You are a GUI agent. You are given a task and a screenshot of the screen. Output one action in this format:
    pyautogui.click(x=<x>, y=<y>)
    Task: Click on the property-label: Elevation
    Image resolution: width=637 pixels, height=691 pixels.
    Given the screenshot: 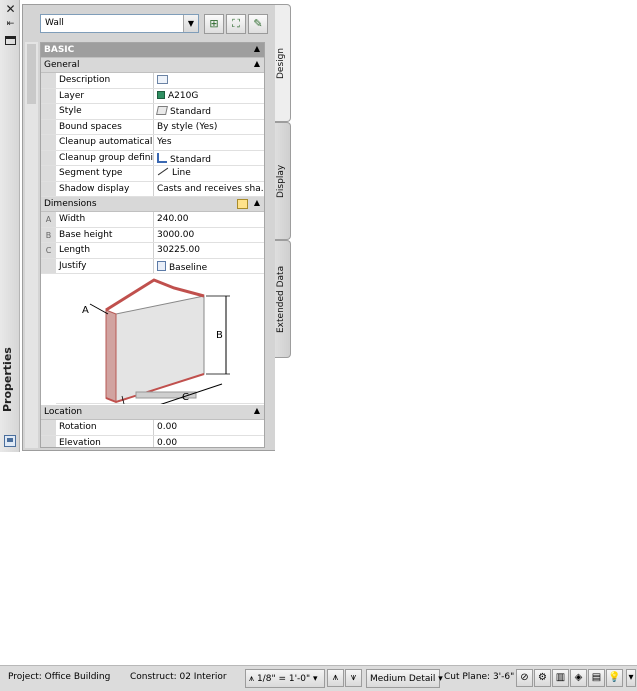 What is the action you would take?
    pyautogui.click(x=105, y=441)
    